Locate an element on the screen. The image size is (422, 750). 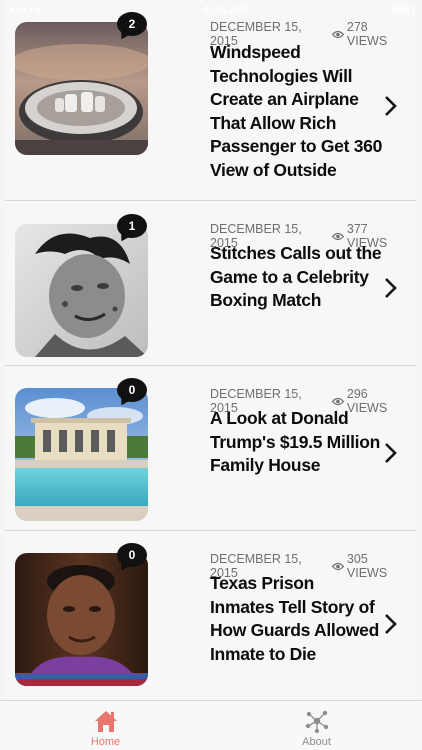
status-bar: ●●●●● 4:55 AM is located at coordinates (211, 10).